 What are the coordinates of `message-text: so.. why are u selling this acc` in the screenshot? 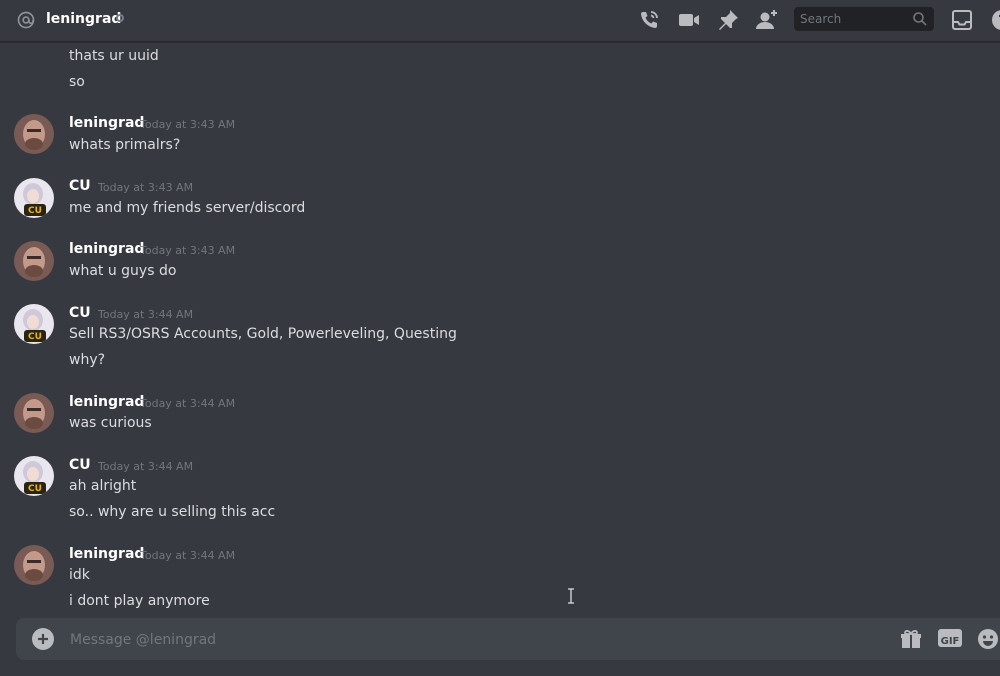 It's located at (172, 512).